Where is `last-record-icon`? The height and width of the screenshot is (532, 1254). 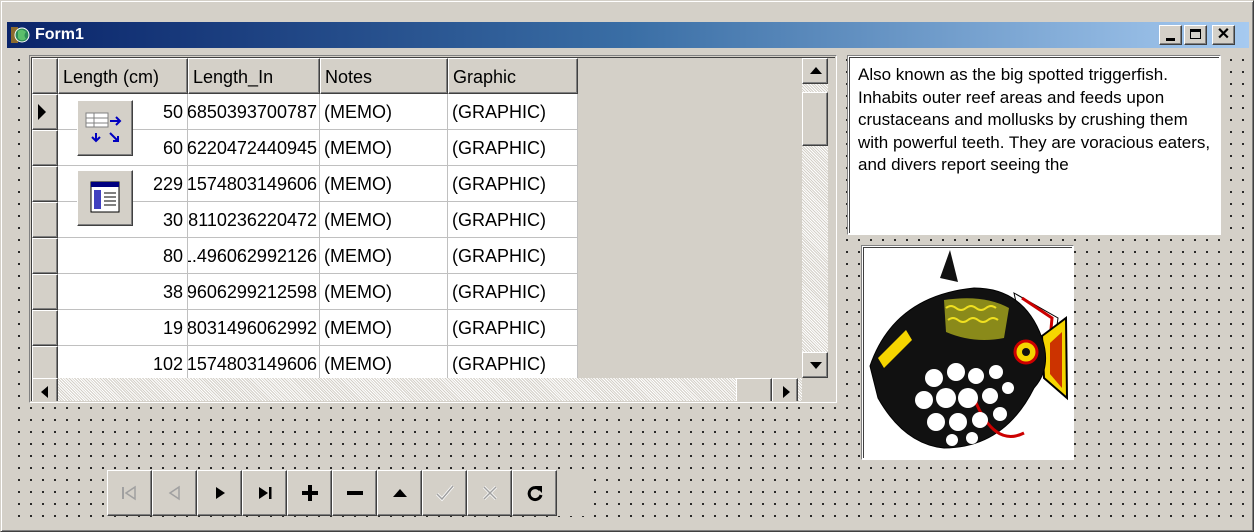 last-record-icon is located at coordinates (265, 493).